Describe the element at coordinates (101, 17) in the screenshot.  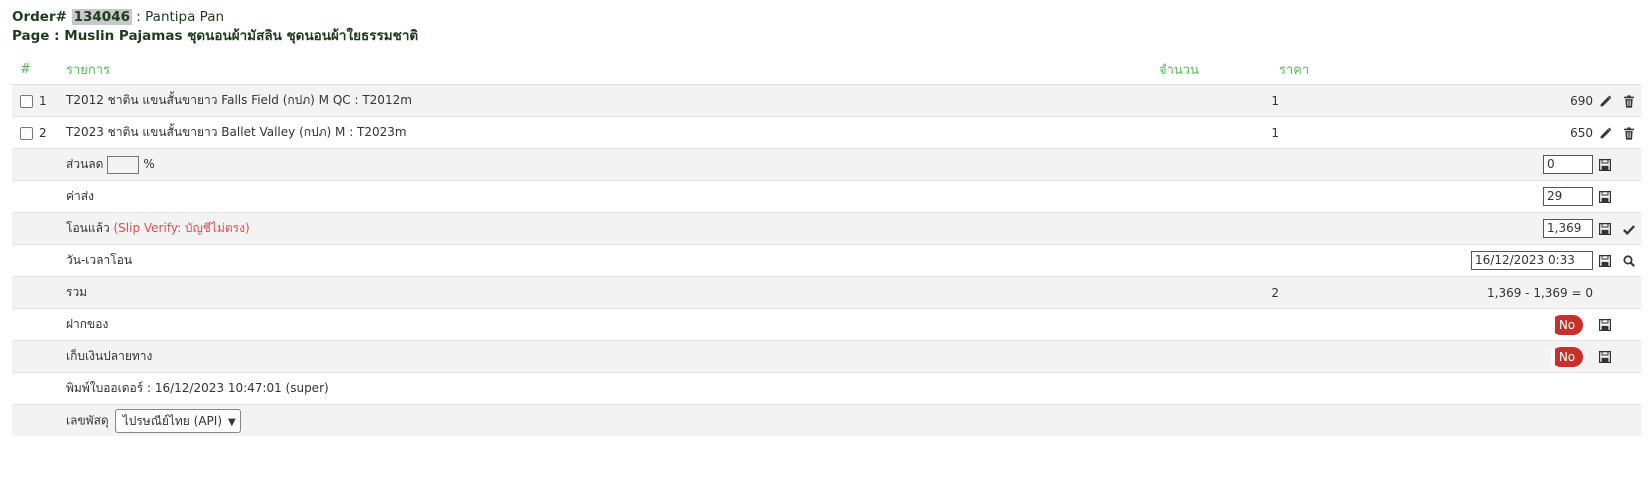
I see `order-id: 134046` at that location.